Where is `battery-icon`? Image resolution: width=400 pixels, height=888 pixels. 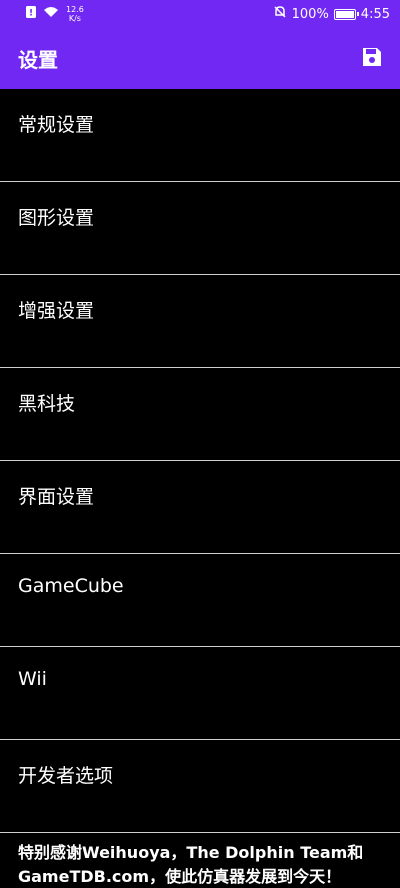
battery-icon is located at coordinates (346, 14).